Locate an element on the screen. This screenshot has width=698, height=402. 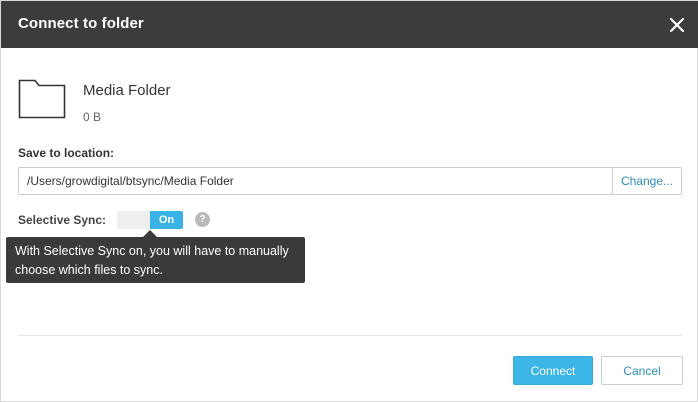
toggle-on-half: On is located at coordinates (166, 220).